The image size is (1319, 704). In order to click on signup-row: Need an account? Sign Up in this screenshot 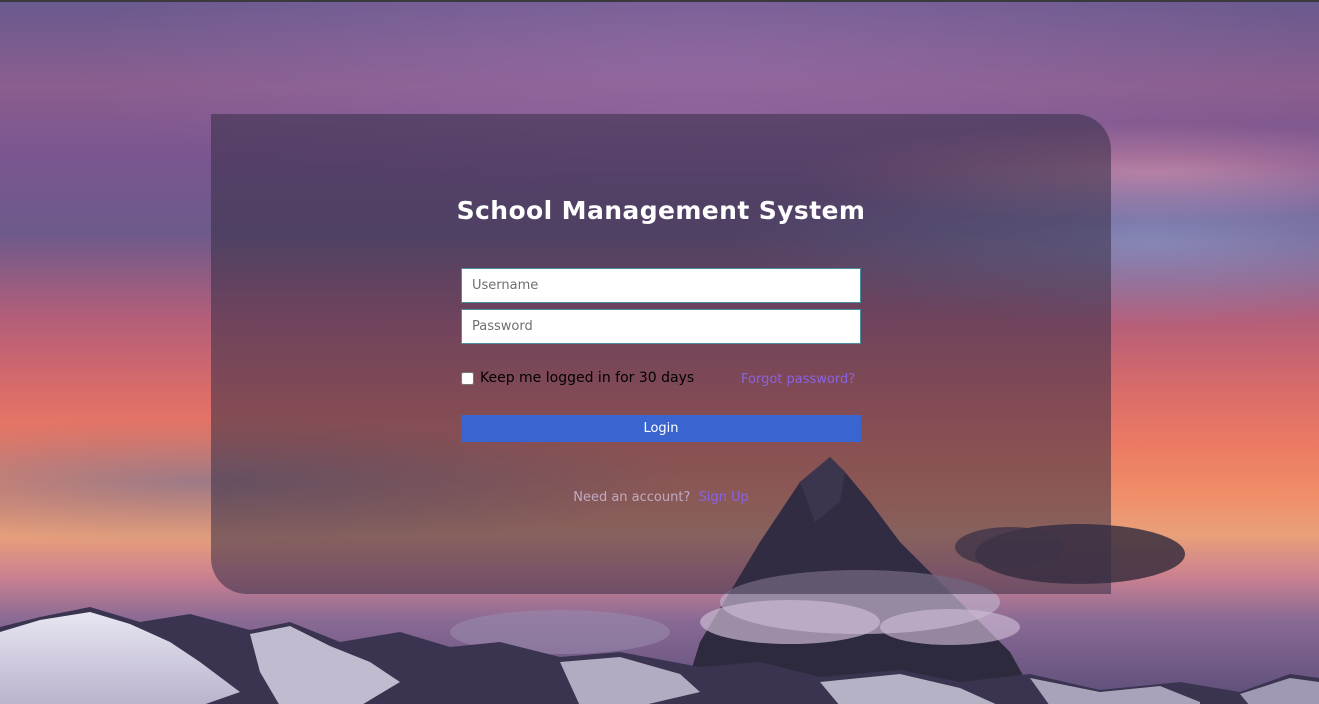, I will do `click(661, 497)`.